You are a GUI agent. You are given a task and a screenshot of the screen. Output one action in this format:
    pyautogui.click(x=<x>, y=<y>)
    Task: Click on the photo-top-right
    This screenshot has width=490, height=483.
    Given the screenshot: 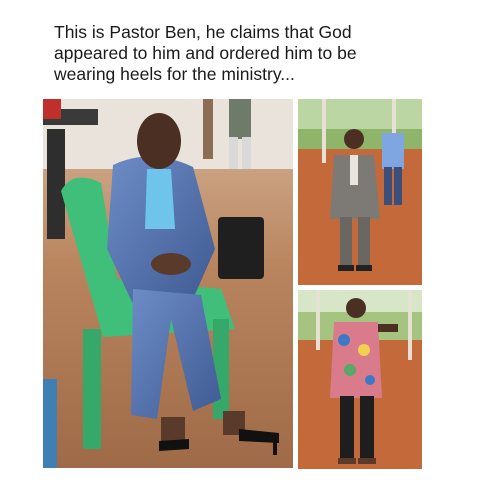 What is the action you would take?
    pyautogui.click(x=360, y=192)
    